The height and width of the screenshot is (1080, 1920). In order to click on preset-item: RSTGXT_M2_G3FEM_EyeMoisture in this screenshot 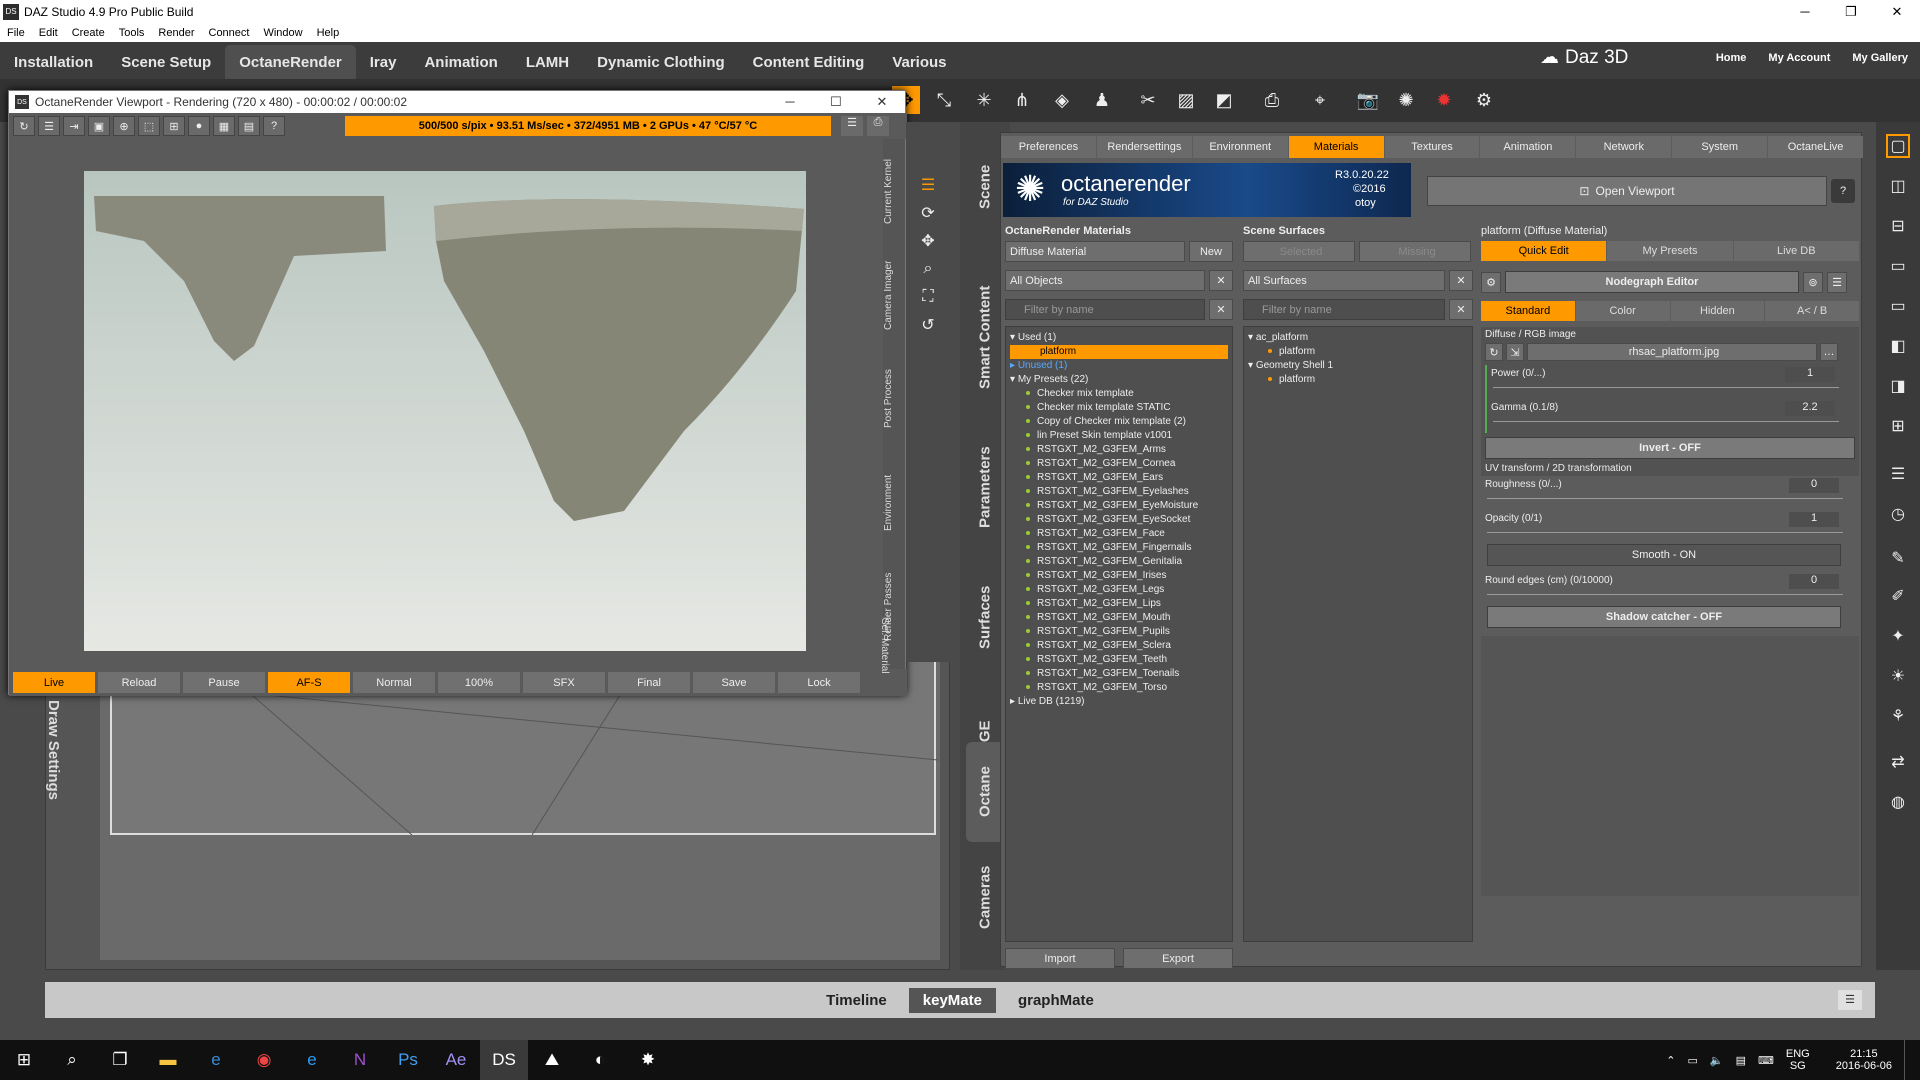, I will do `click(1119, 506)`.